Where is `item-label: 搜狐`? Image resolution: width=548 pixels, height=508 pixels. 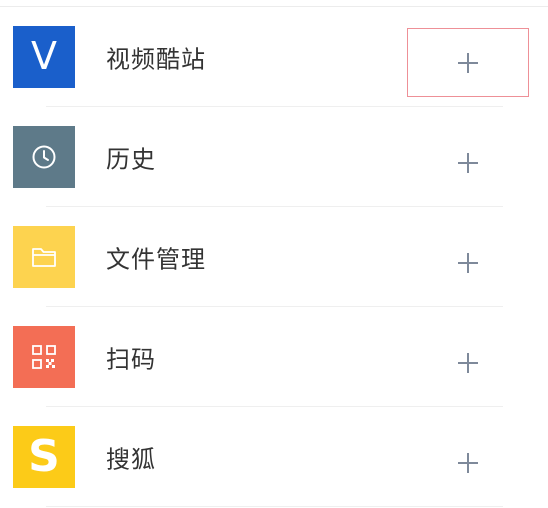
item-label: 搜狐 is located at coordinates (131, 459).